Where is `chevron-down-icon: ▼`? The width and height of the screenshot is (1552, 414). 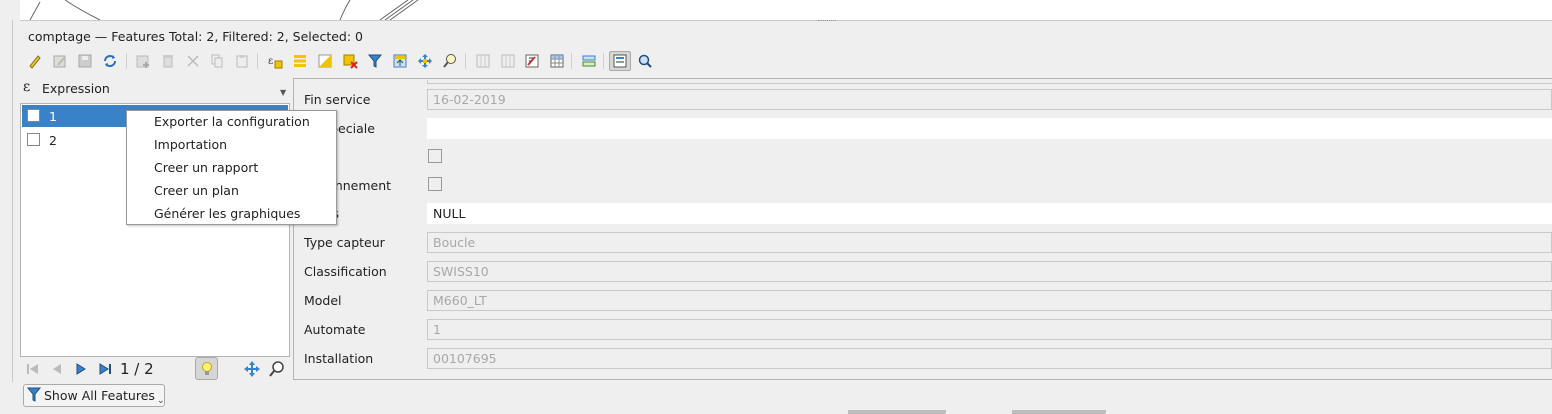
chevron-down-icon: ▼ is located at coordinates (283, 92).